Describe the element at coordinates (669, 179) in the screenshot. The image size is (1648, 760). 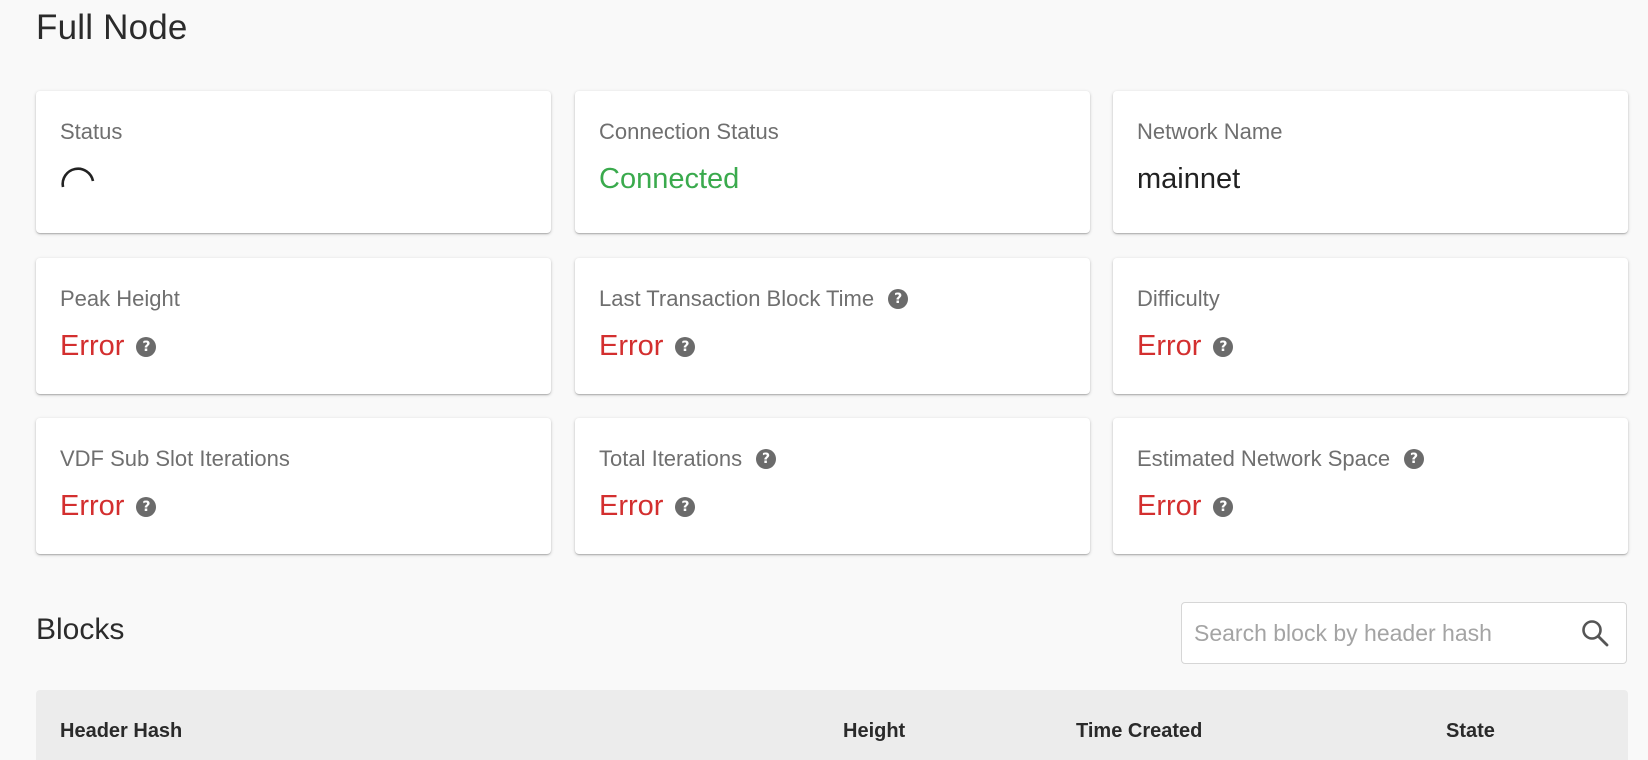
I see `connection-status-value: Connected` at that location.